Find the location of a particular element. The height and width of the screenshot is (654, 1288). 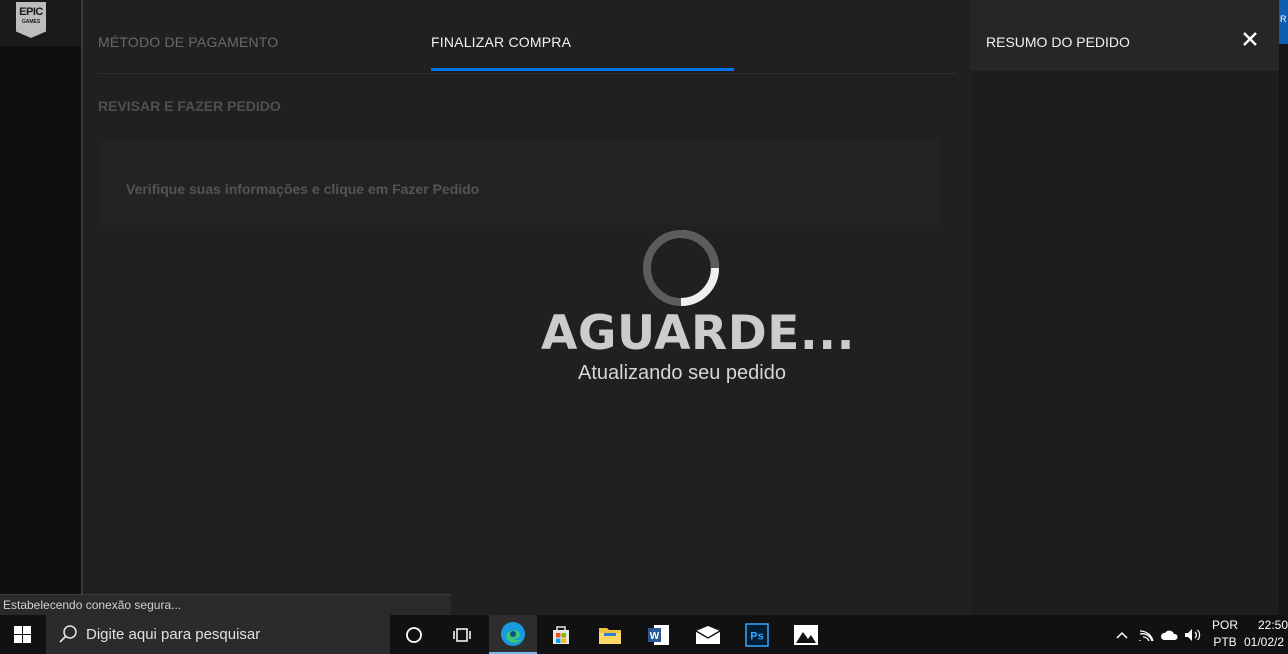

tab-payment-method: MÉTODO DE PAGAMENTO is located at coordinates (188, 42).